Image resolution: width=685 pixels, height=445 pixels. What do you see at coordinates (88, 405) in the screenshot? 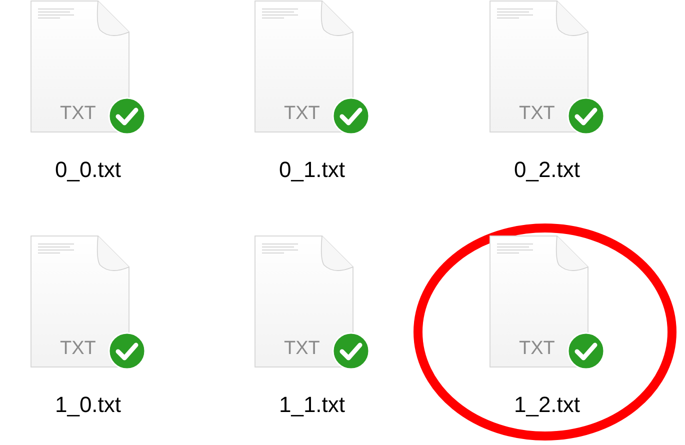
I see `file-name: 1_0.txt` at bounding box center [88, 405].